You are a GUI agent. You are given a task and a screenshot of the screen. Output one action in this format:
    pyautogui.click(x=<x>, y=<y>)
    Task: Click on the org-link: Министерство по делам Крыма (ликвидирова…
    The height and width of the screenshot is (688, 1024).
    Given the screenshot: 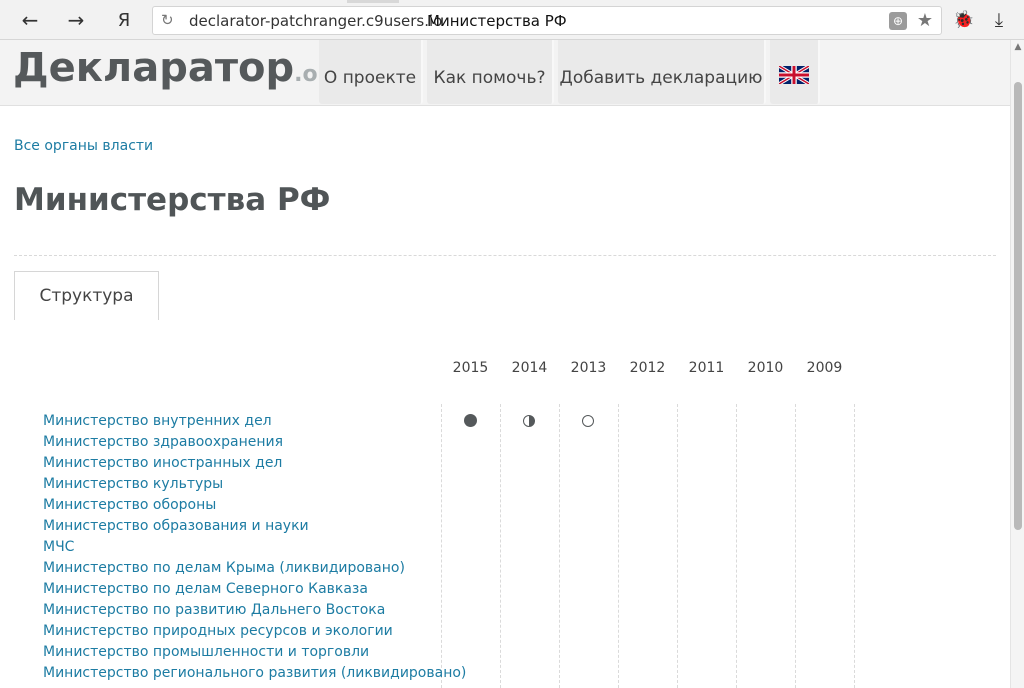 What is the action you would take?
    pyautogui.click(x=224, y=568)
    